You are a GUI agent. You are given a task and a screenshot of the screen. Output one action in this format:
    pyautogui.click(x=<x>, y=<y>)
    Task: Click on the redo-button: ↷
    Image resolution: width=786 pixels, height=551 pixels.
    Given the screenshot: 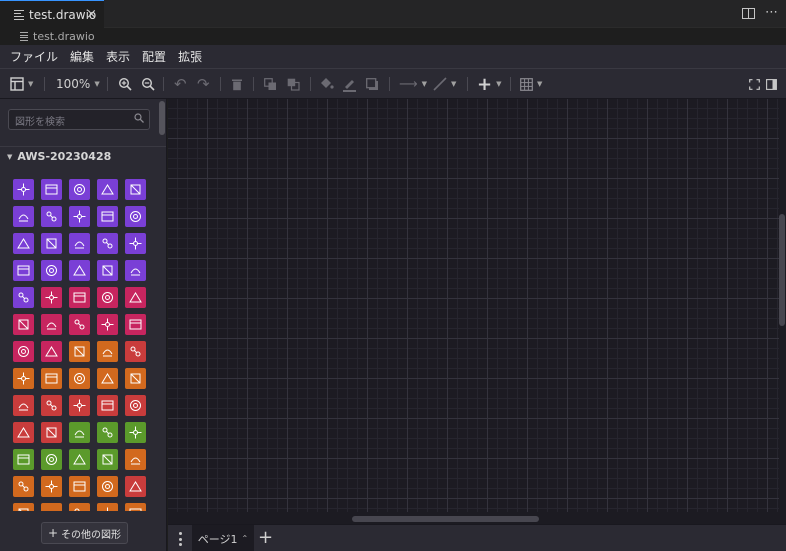 What is the action you would take?
    pyautogui.click(x=203, y=84)
    